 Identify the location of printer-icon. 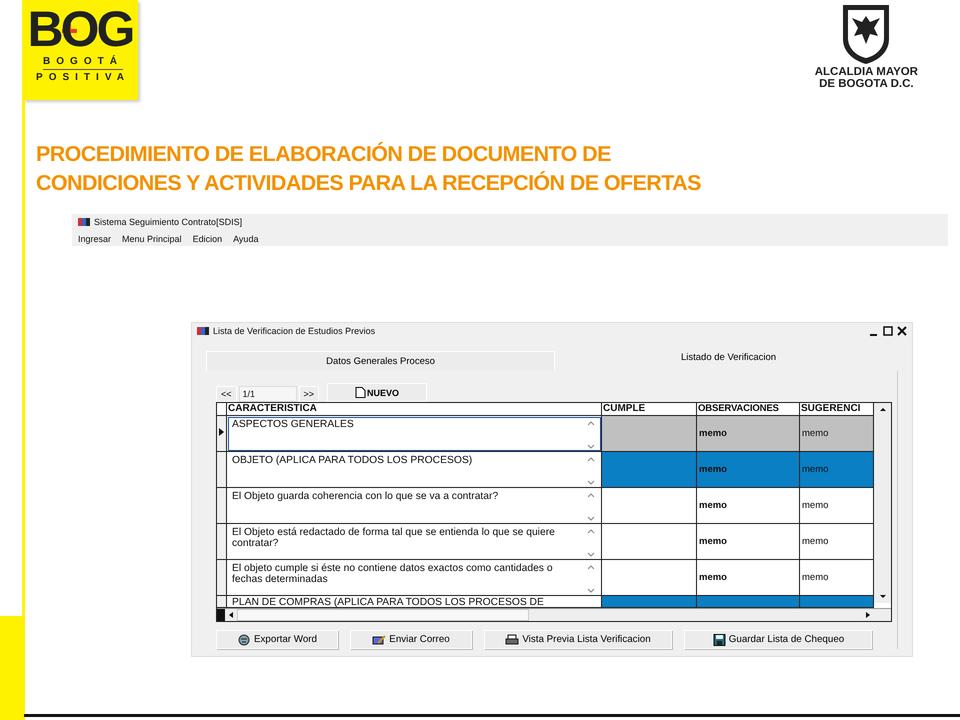
(512, 640).